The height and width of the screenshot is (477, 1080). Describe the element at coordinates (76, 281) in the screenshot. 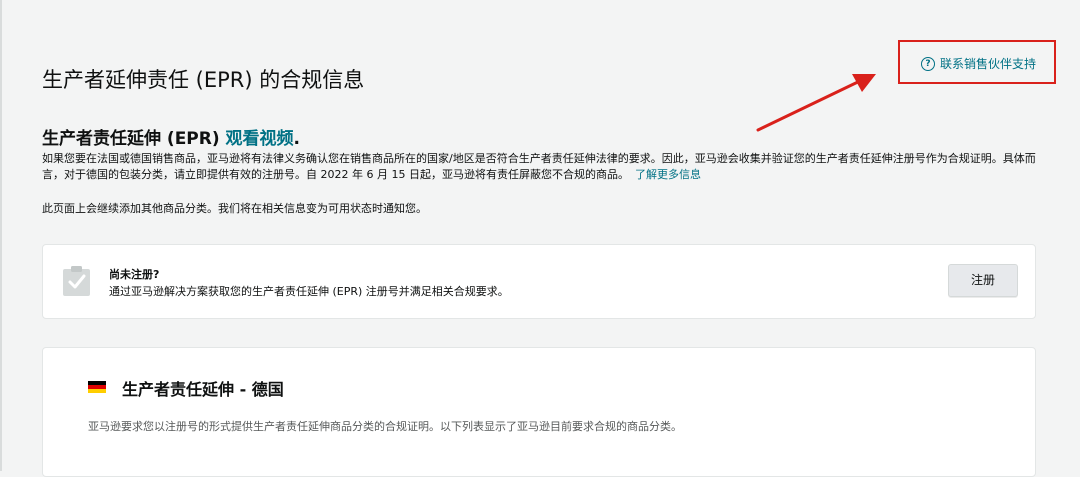

I see `clipboard-check-icon` at that location.